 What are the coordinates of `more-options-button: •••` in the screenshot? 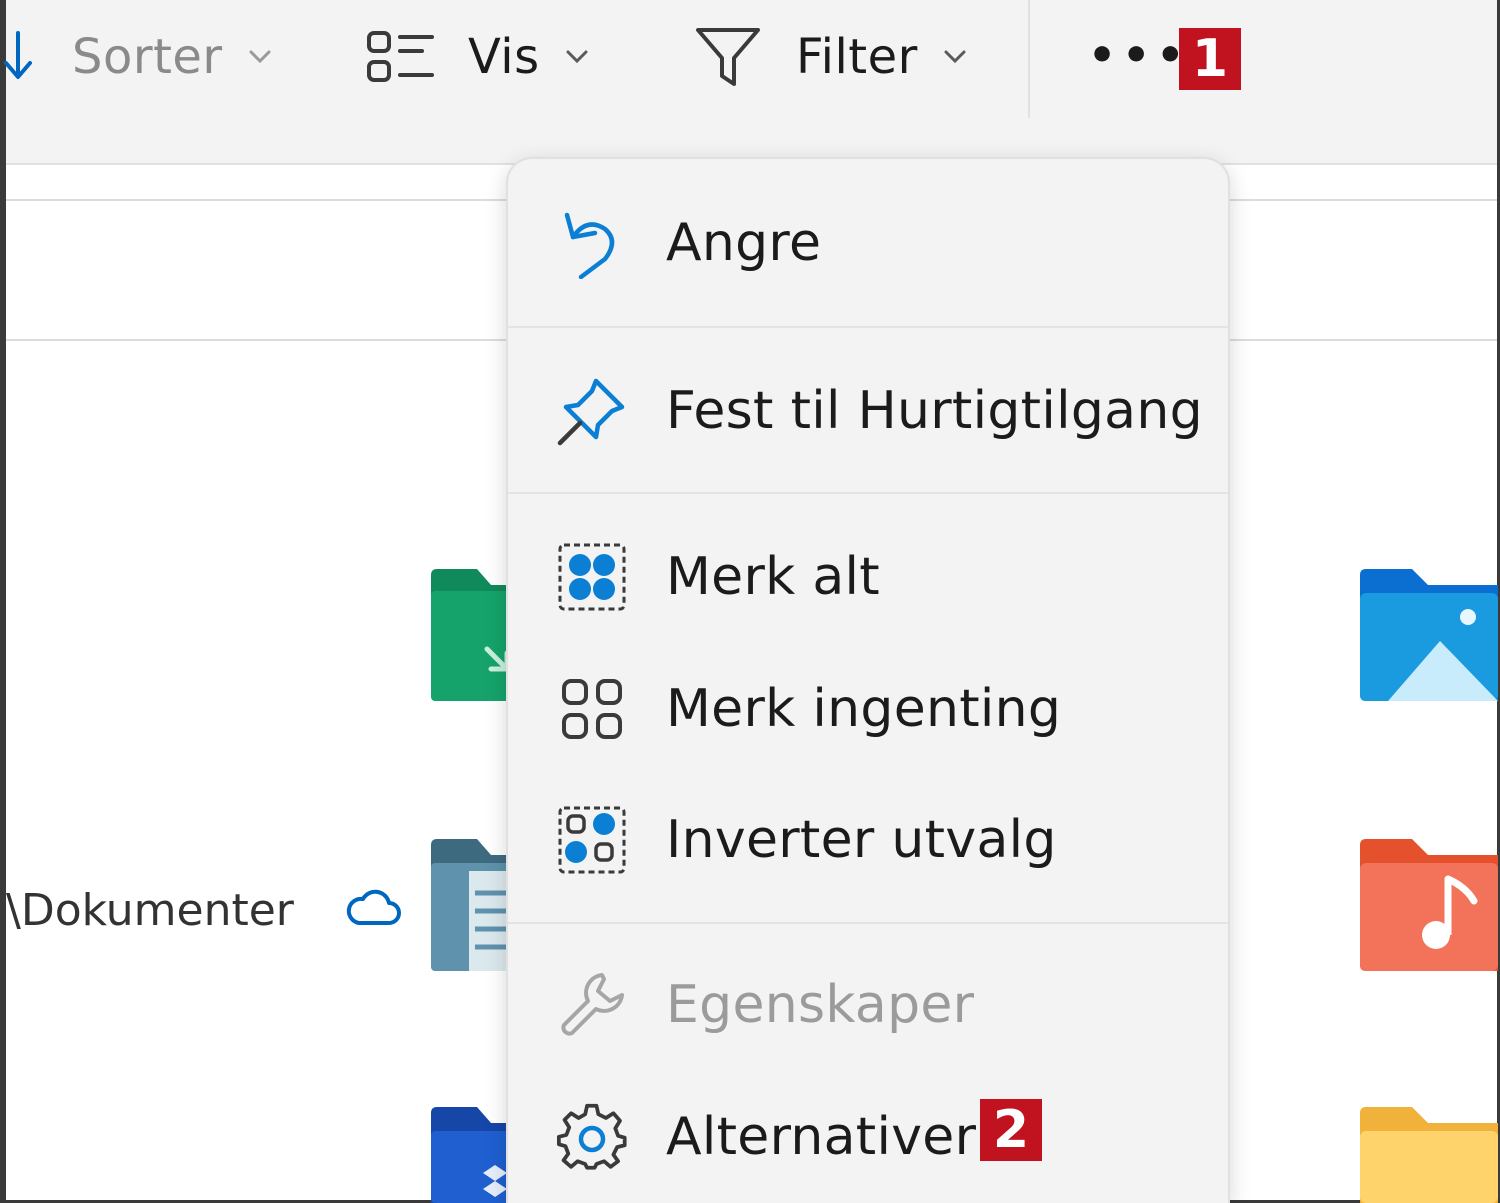 It's located at (1139, 55).